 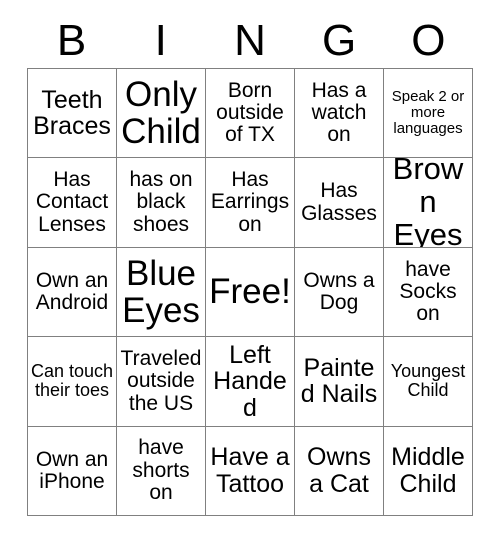 I want to click on bingo-cell-label: Free!, so click(x=250, y=292).